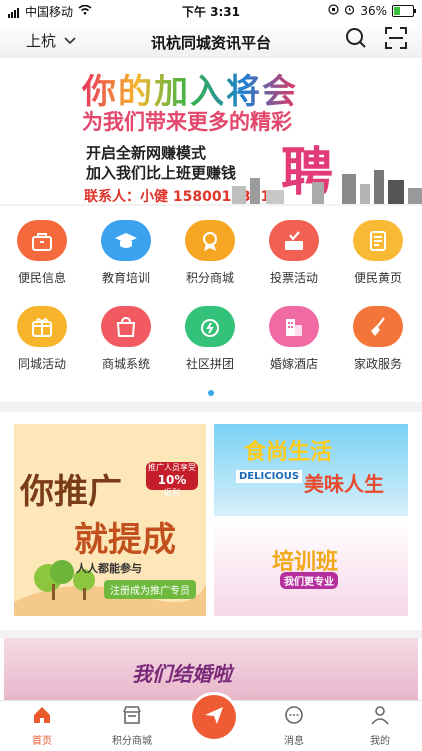 Image resolution: width=422 pixels, height=751 pixels. I want to click on publish-button, so click(214, 717).